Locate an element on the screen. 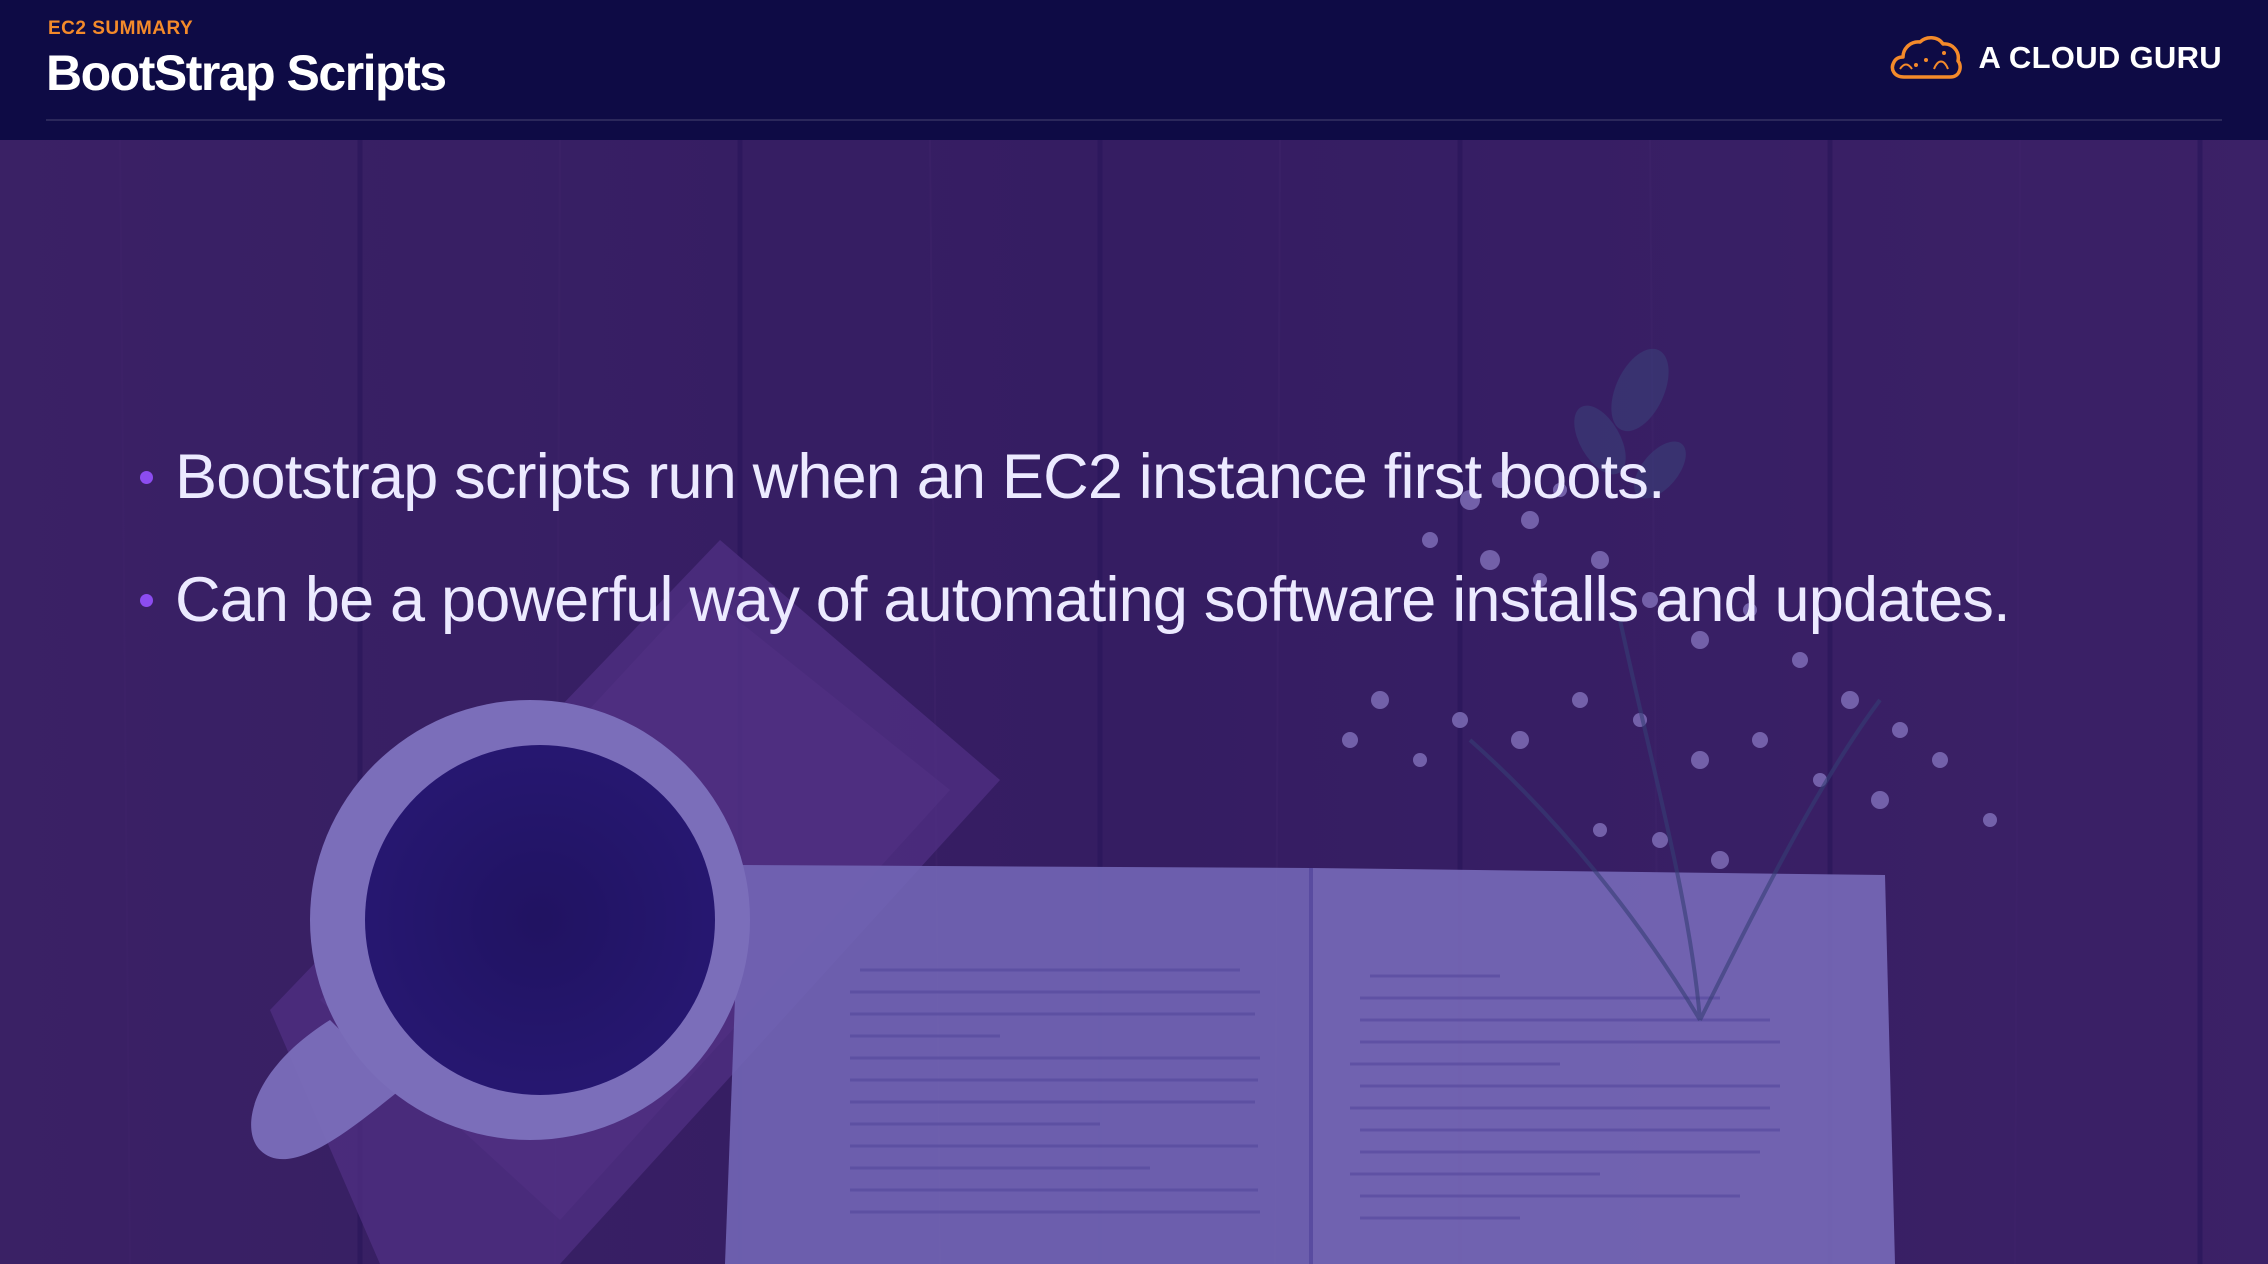  slide-title: BootStrap Scripts is located at coordinates (246, 73).